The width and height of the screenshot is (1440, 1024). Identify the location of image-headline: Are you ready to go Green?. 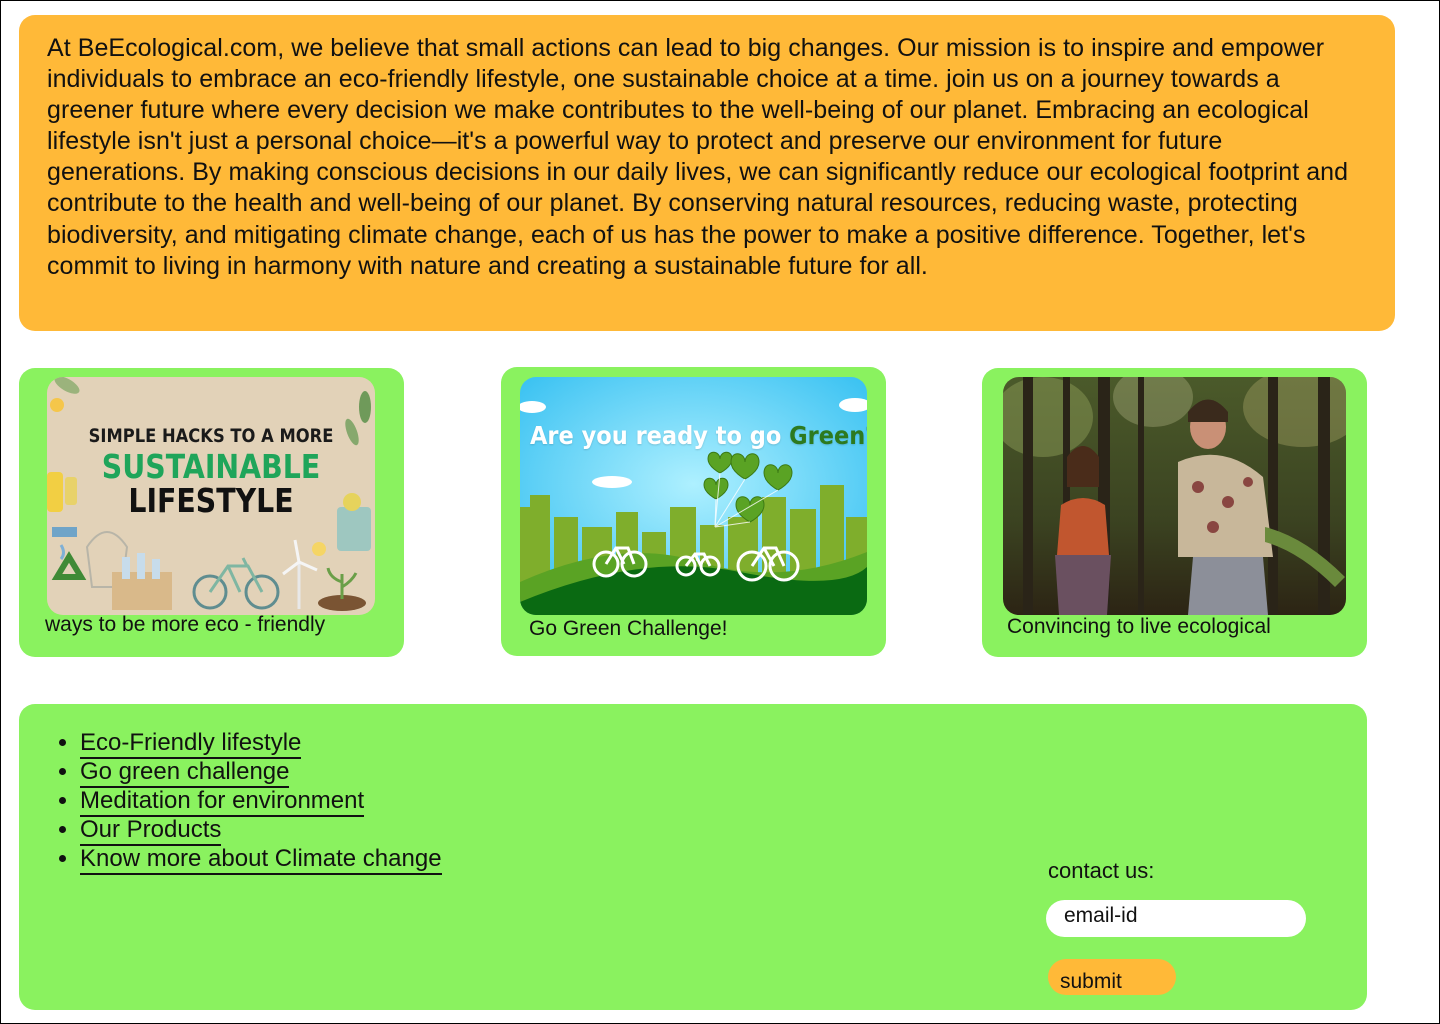
(698, 435).